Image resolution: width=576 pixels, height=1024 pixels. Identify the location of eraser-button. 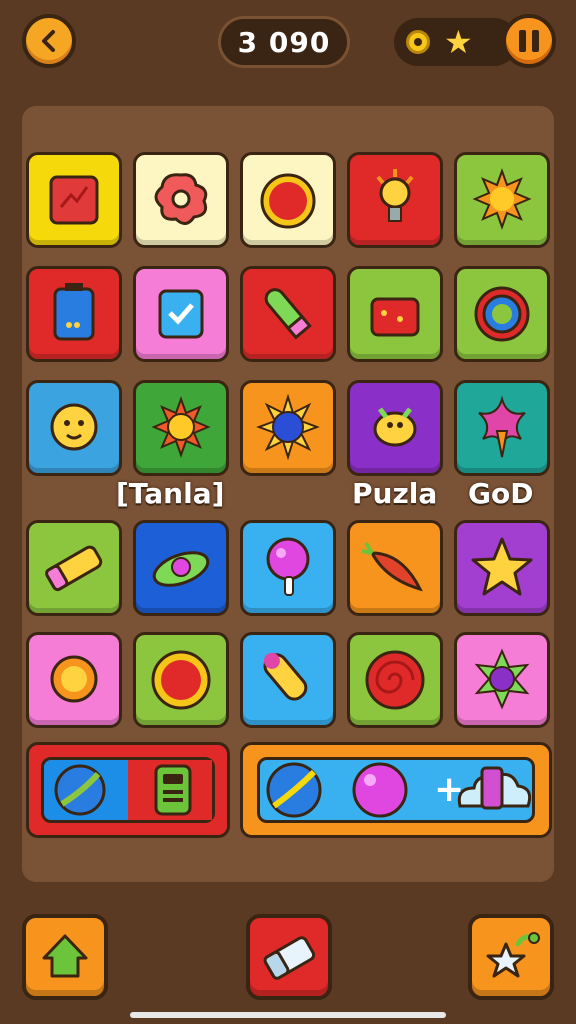
(289, 957).